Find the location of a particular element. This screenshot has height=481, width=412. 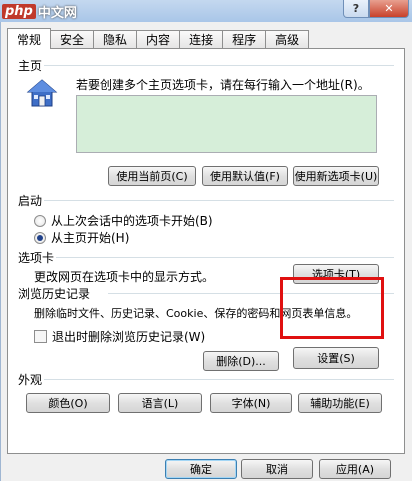

colors-button: 颜色(O) is located at coordinates (68, 403).